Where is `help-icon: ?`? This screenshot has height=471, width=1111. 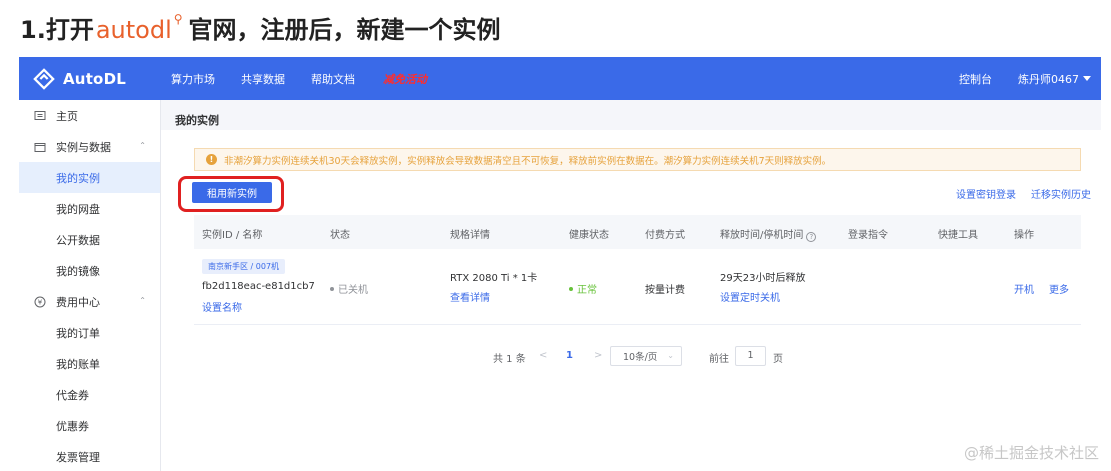
help-icon: ? is located at coordinates (811, 237).